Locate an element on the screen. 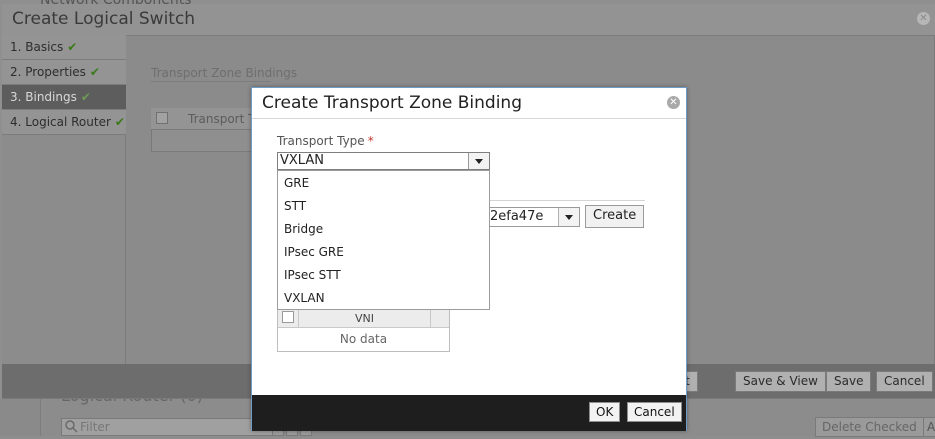 Image resolution: width=935 pixels, height=439 pixels. dialog-title: Create Transport Zone Binding is located at coordinates (392, 103).